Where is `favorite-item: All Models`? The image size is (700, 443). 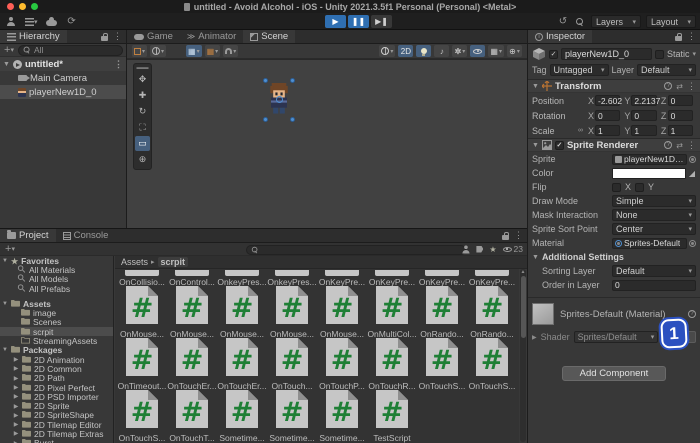
favorite-item: All Models is located at coordinates (56, 279).